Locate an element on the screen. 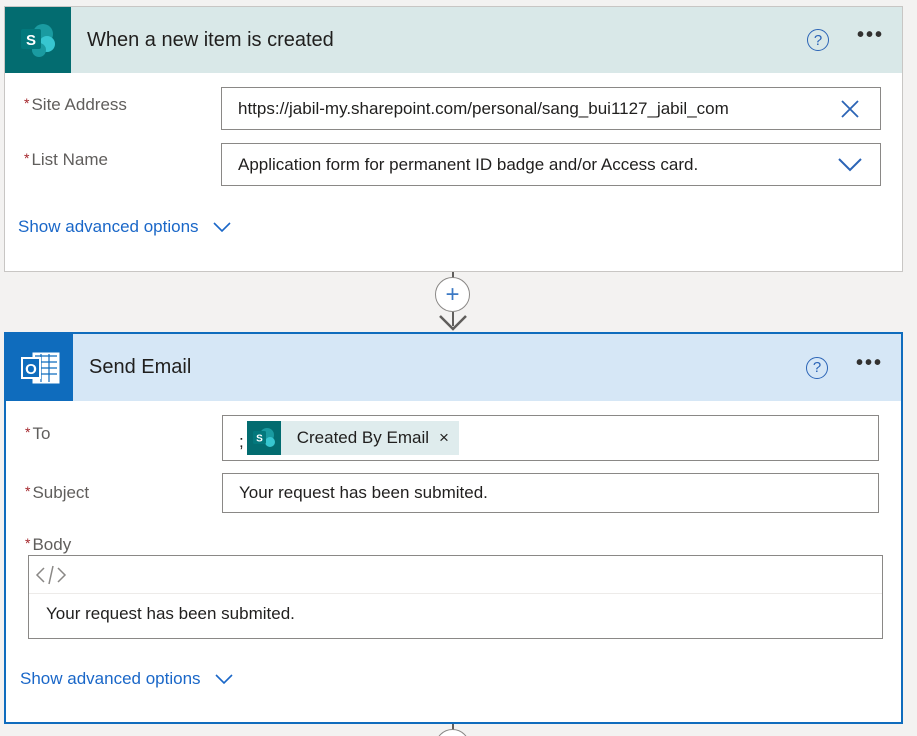  arrow-down-icon is located at coordinates (453, 323).